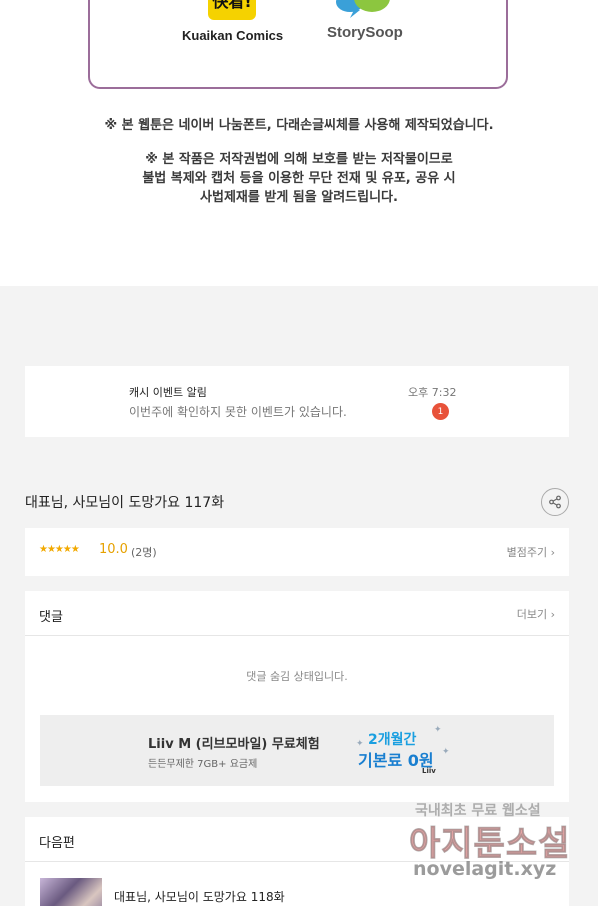 The image size is (598, 906). I want to click on kuaikan-logo-text: 快看!, so click(232, 5).